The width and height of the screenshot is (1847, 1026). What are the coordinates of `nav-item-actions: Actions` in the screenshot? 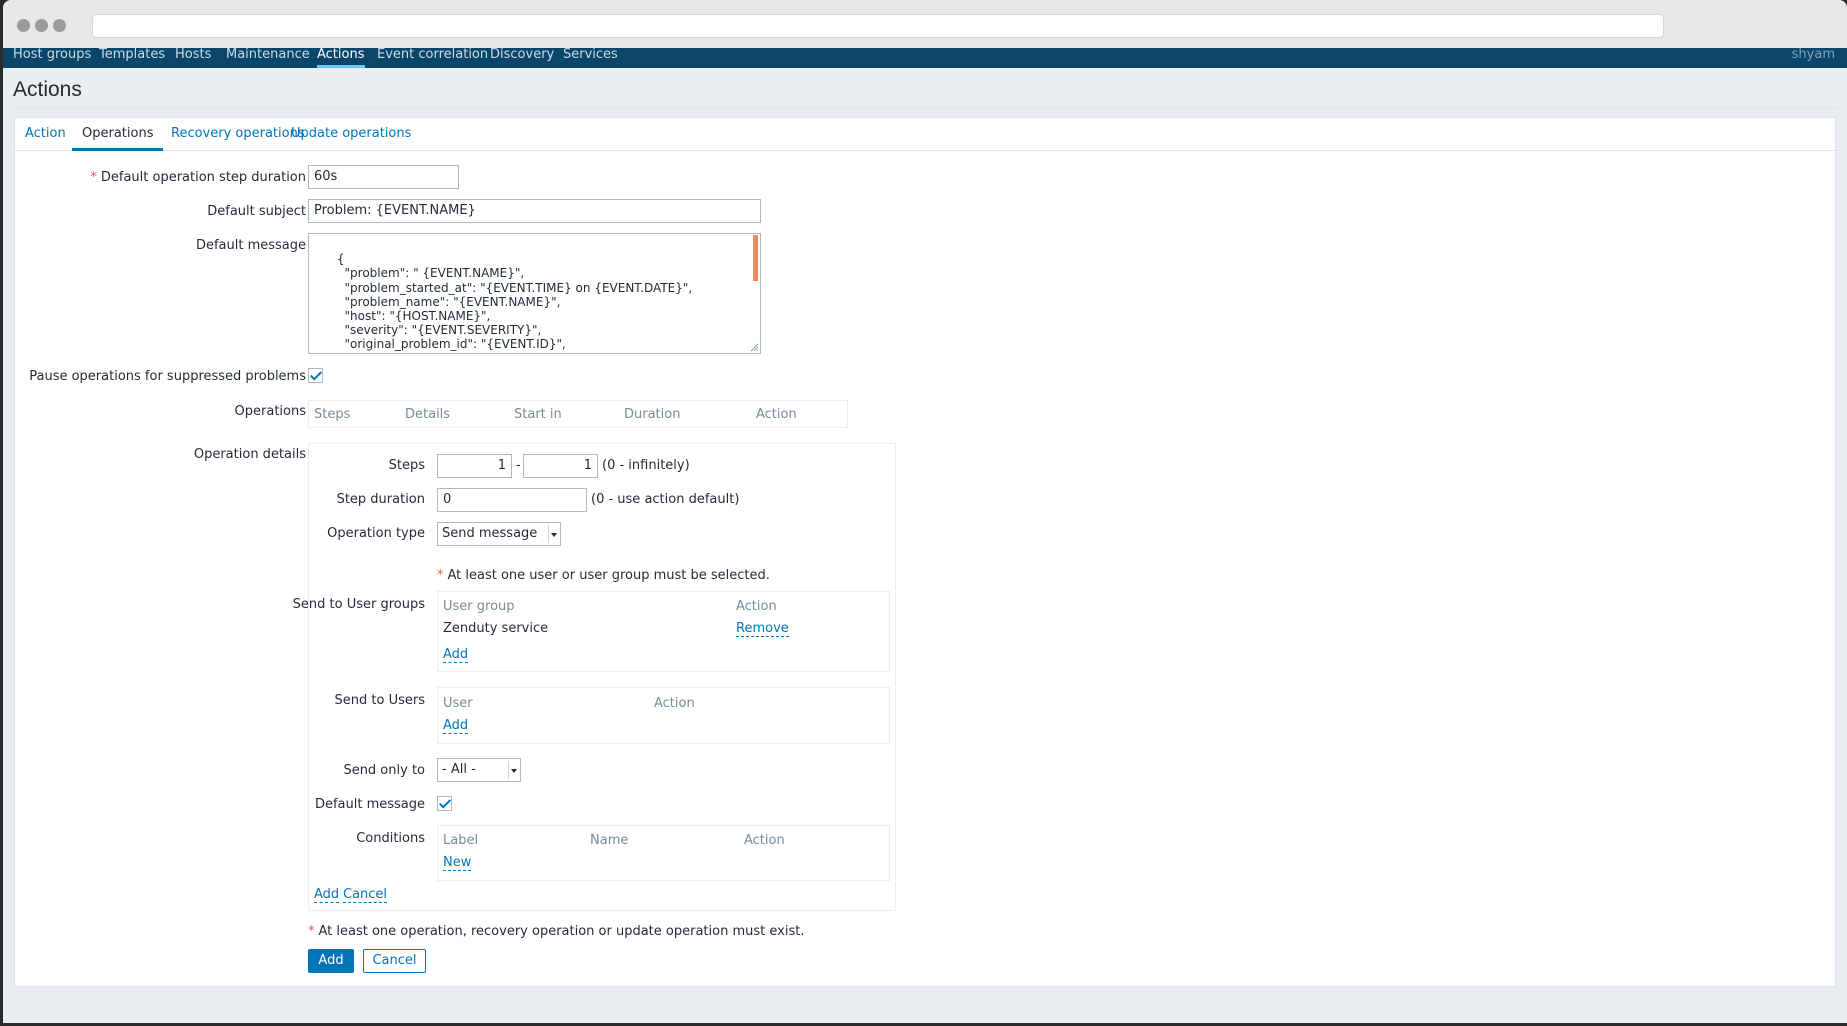 It's located at (341, 58).